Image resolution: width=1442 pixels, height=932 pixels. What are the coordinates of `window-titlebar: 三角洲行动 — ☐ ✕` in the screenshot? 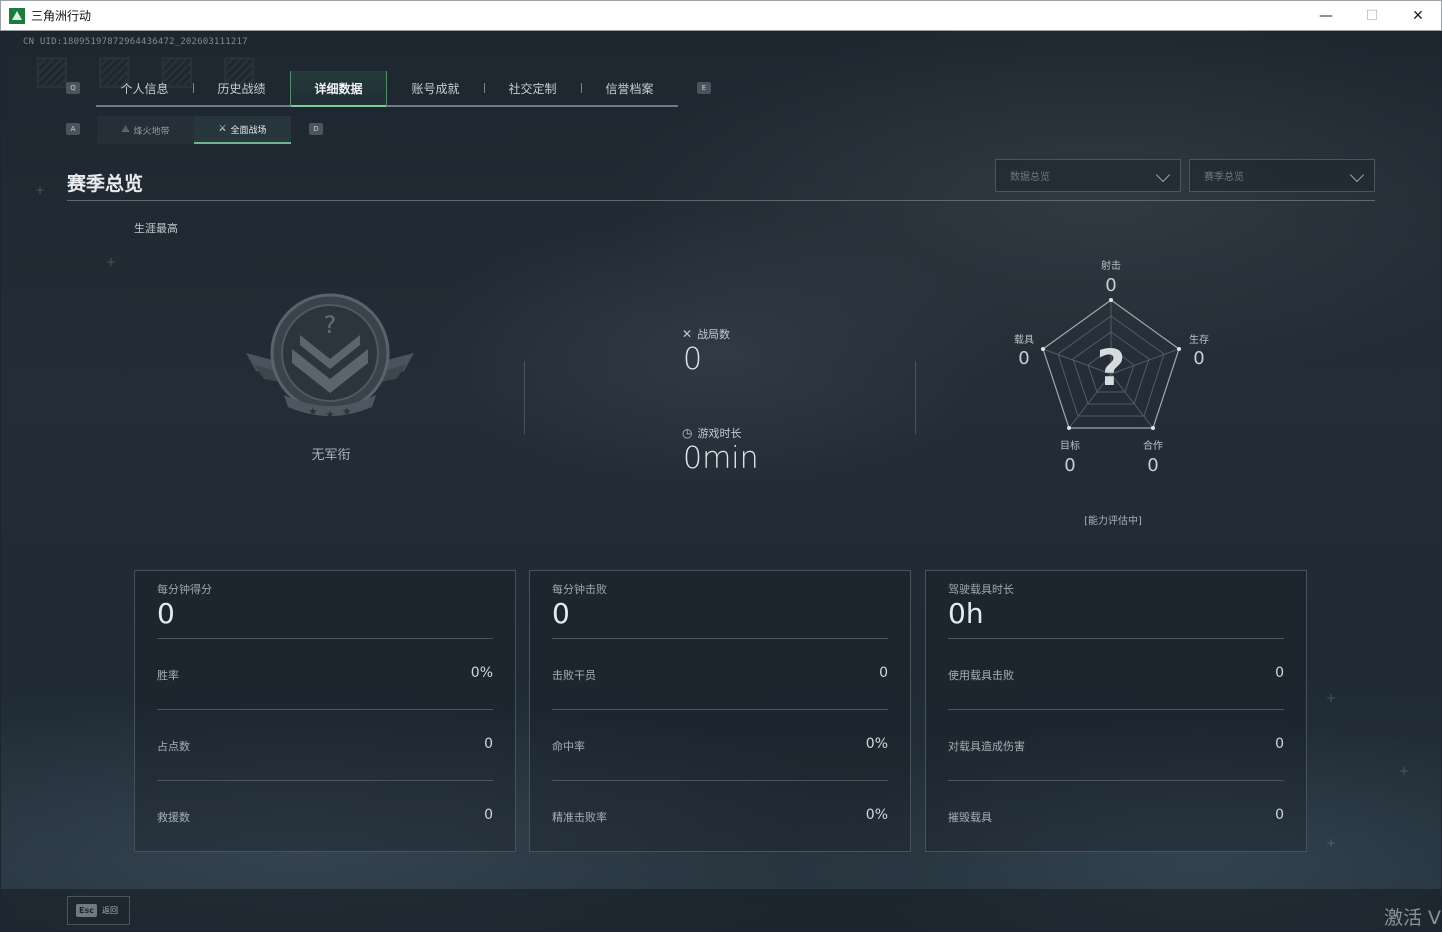 It's located at (721, 15).